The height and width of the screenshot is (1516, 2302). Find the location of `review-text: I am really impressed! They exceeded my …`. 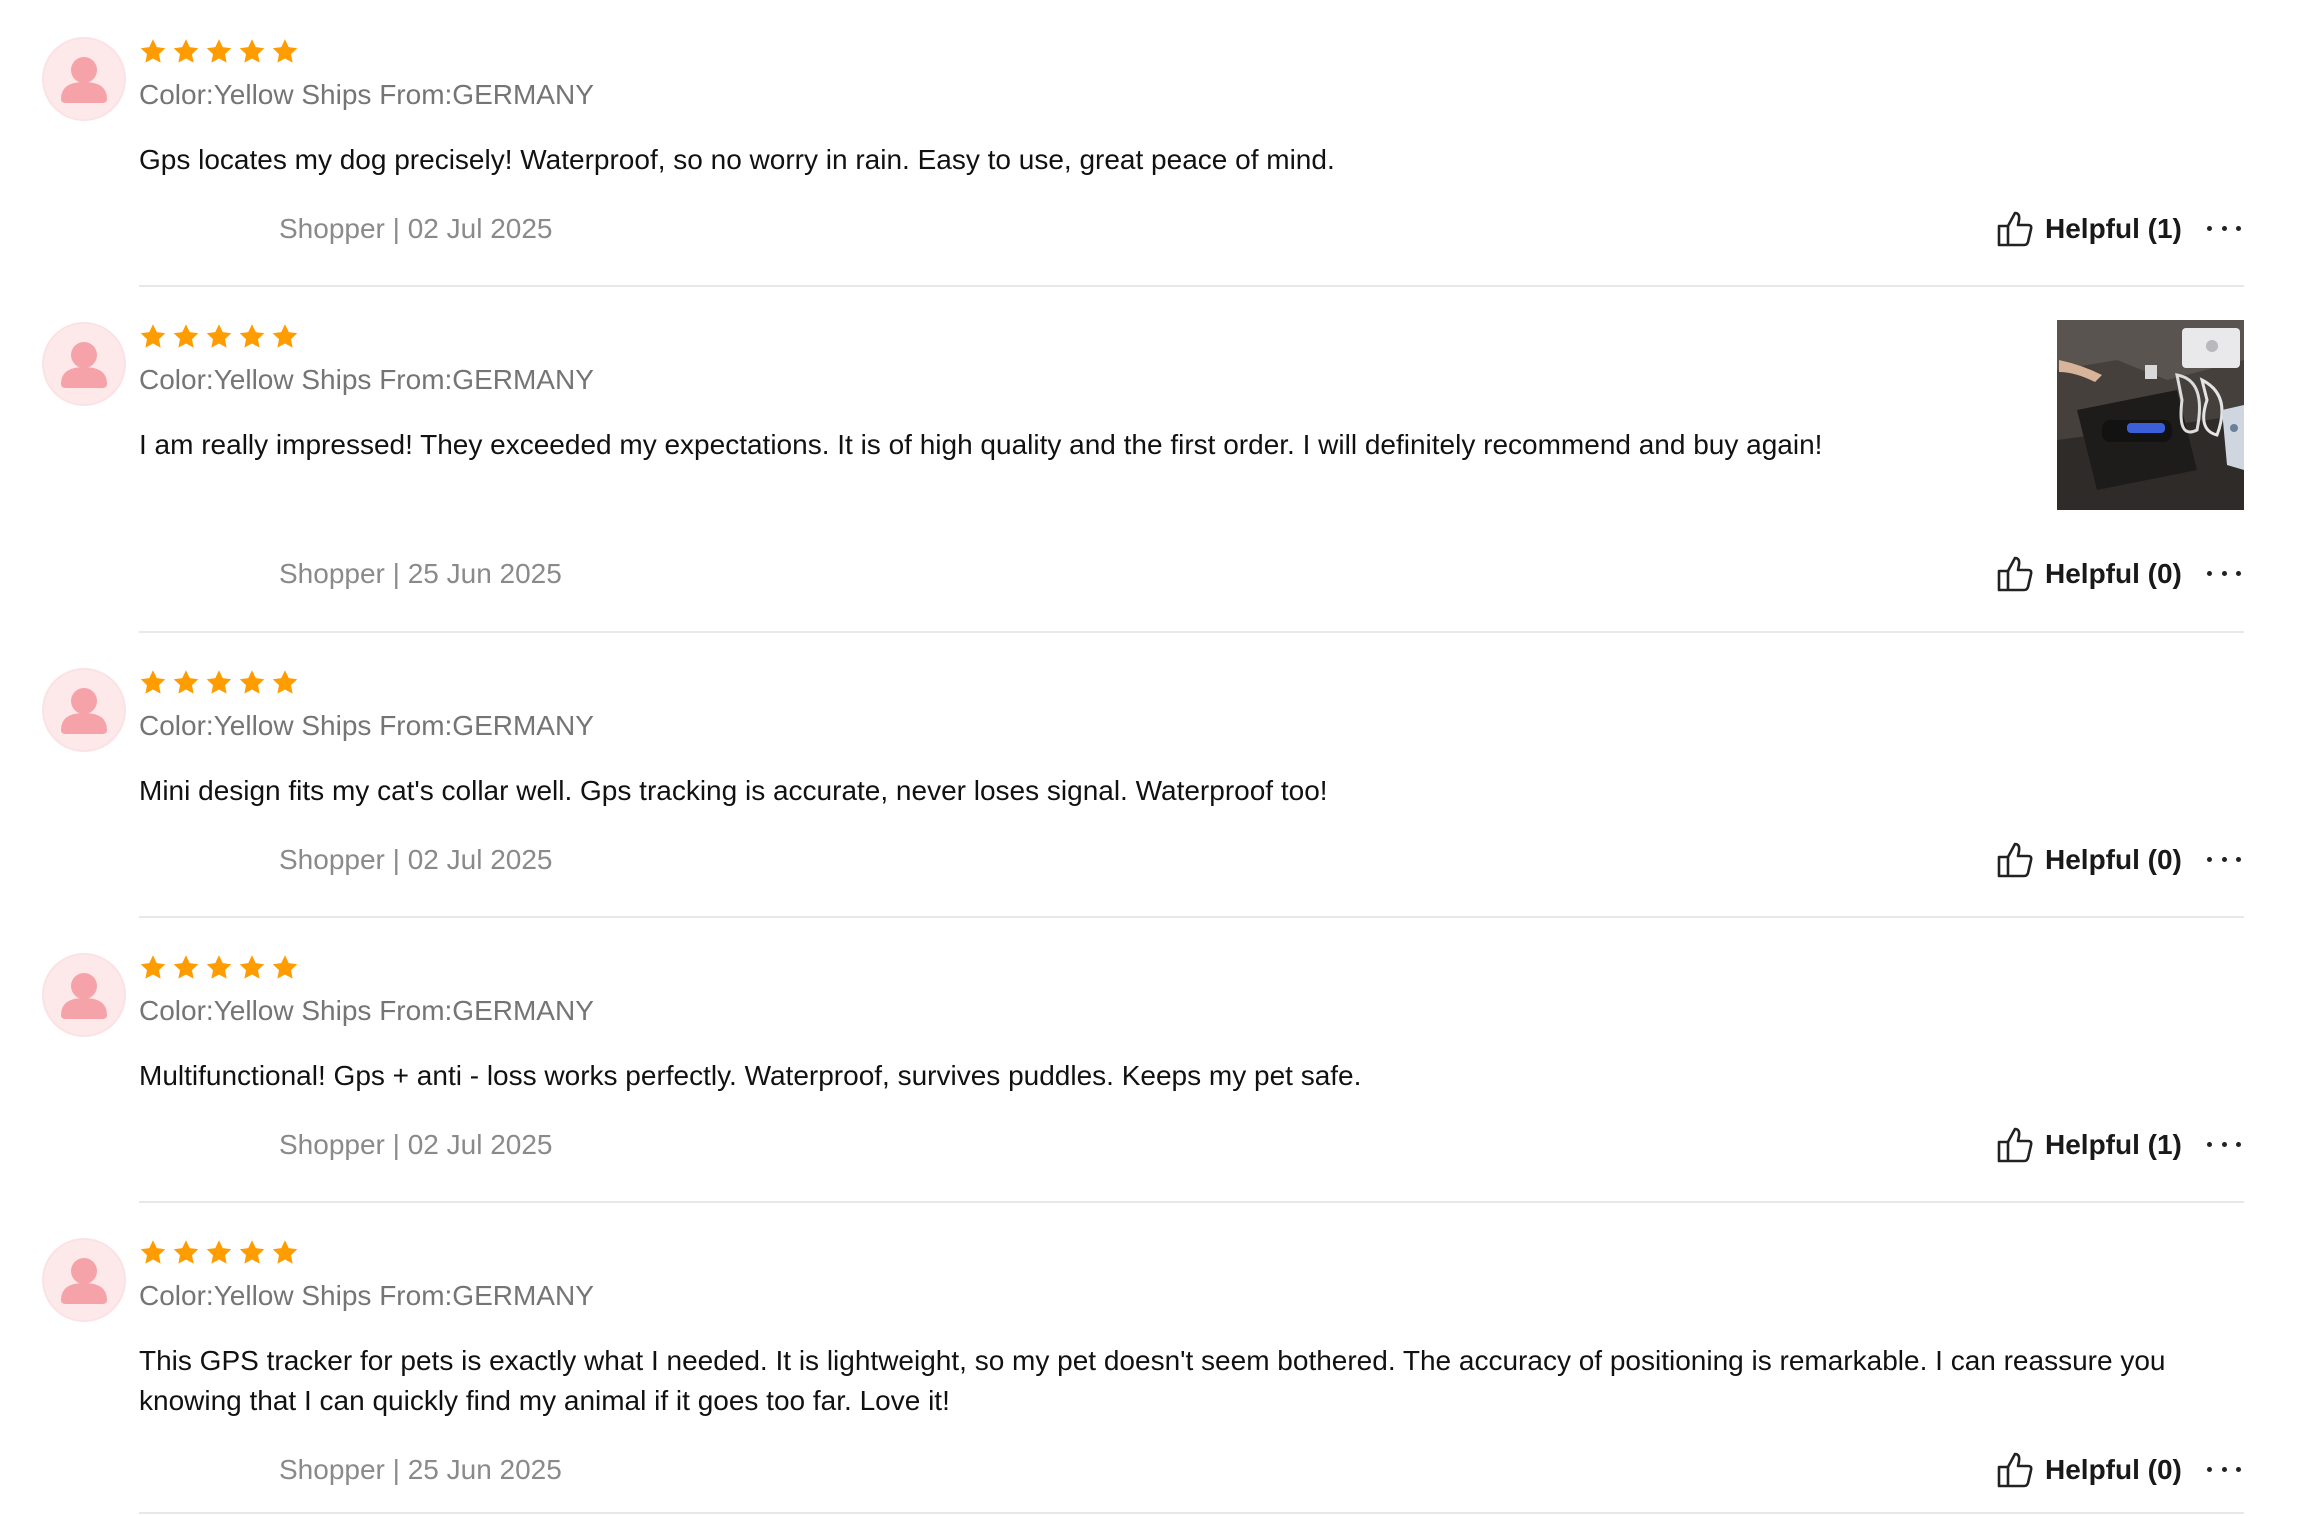

review-text: I am really impressed! They exceeded my … is located at coordinates (981, 444).